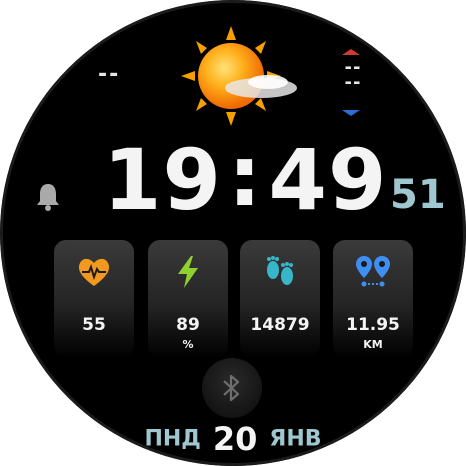 This screenshot has width=466, height=466. What do you see at coordinates (188, 344) in the screenshot?
I see `battery-unit: %` at bounding box center [188, 344].